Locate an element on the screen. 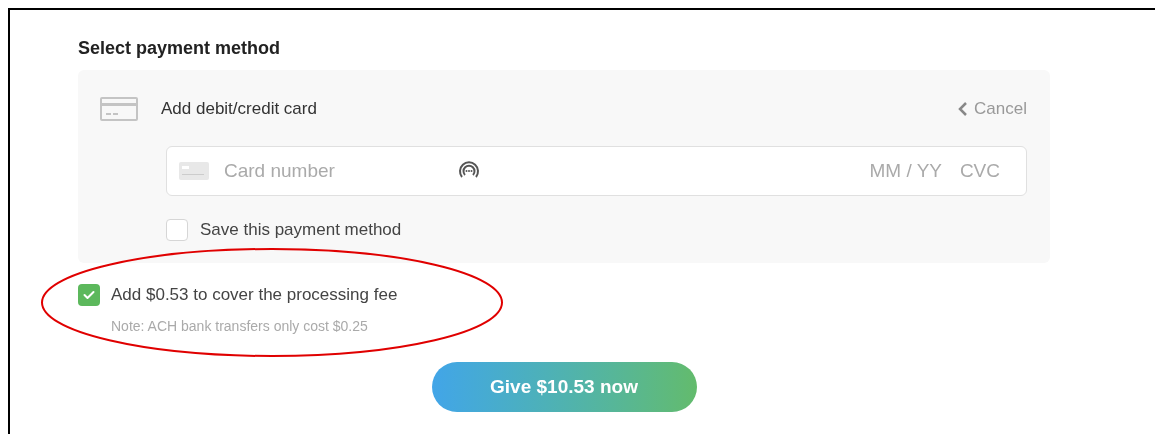 The width and height of the screenshot is (1155, 434). checkmark-icon is located at coordinates (89, 295).